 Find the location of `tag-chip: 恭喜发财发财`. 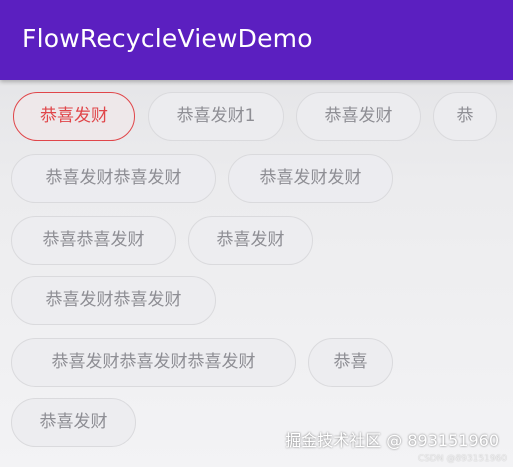

tag-chip: 恭喜发财发财 is located at coordinates (310, 178).